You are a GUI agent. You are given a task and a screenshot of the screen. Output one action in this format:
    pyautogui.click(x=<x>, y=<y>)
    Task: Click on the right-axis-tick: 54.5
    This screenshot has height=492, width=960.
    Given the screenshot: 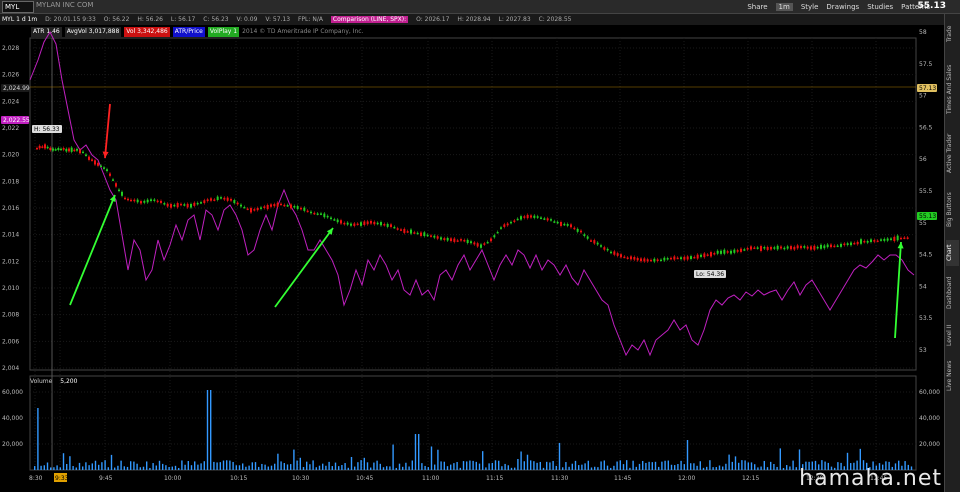 What is the action you would take?
    pyautogui.click(x=926, y=255)
    